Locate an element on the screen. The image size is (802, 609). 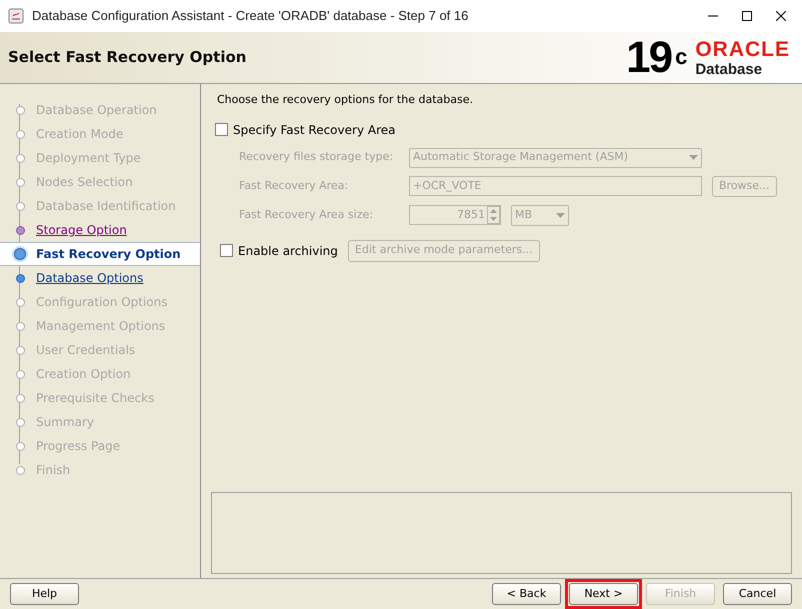
step-item: Summary is located at coordinates (100, 422).